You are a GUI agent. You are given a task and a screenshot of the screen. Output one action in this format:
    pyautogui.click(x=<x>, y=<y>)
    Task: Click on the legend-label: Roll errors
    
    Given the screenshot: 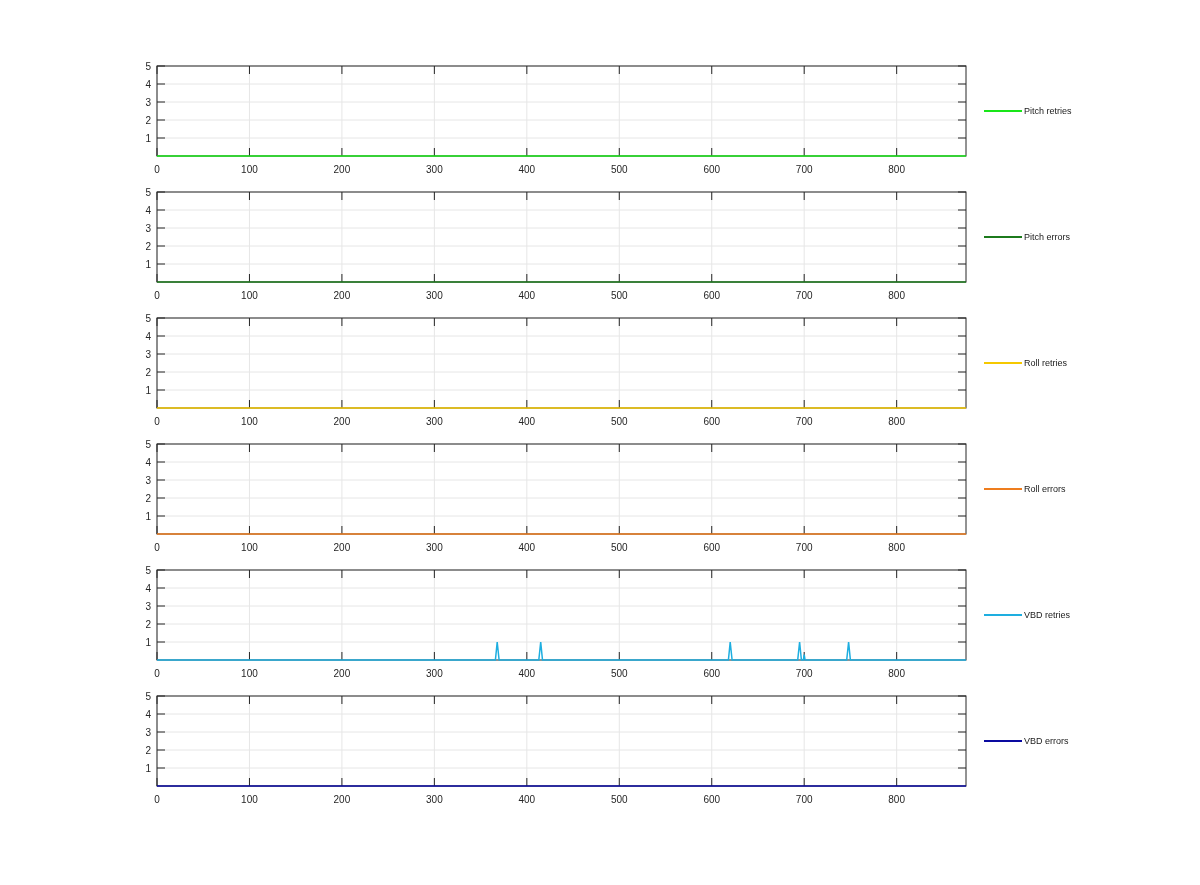 What is the action you would take?
    pyautogui.click(x=1045, y=489)
    